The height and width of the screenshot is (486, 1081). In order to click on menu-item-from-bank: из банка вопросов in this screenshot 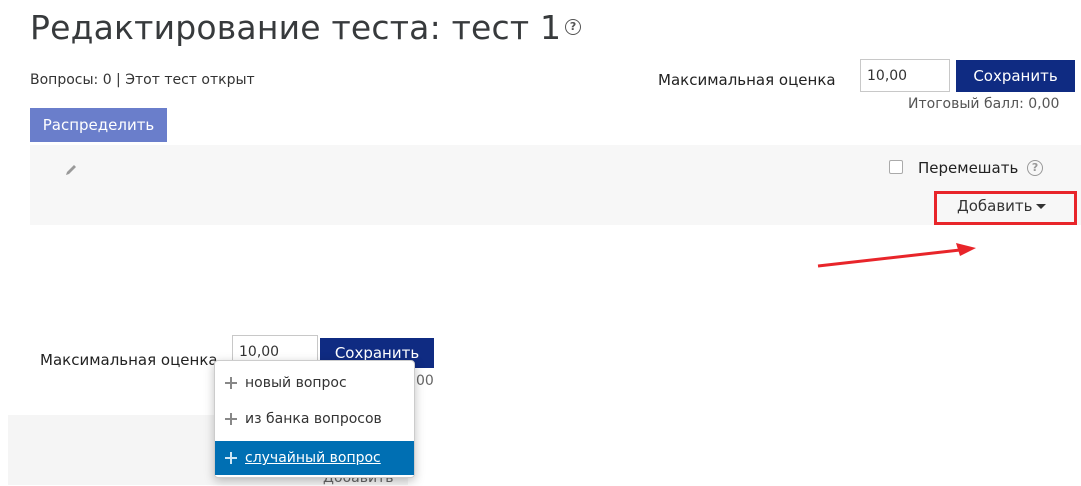, I will do `click(314, 419)`.